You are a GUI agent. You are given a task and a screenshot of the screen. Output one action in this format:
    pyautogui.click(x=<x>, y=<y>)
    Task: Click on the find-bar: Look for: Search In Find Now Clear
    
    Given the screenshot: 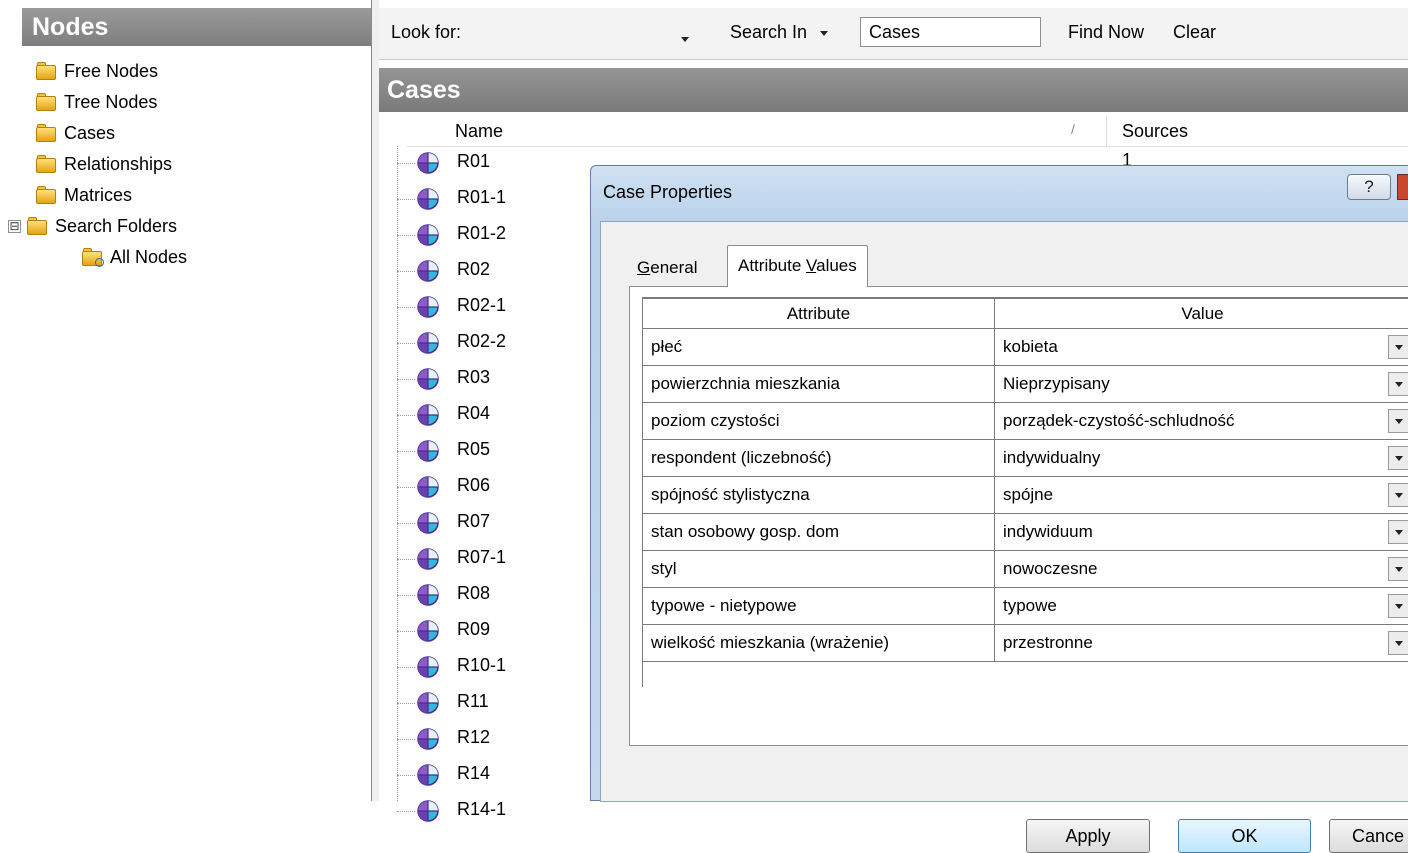 What is the action you would take?
    pyautogui.click(x=893, y=34)
    